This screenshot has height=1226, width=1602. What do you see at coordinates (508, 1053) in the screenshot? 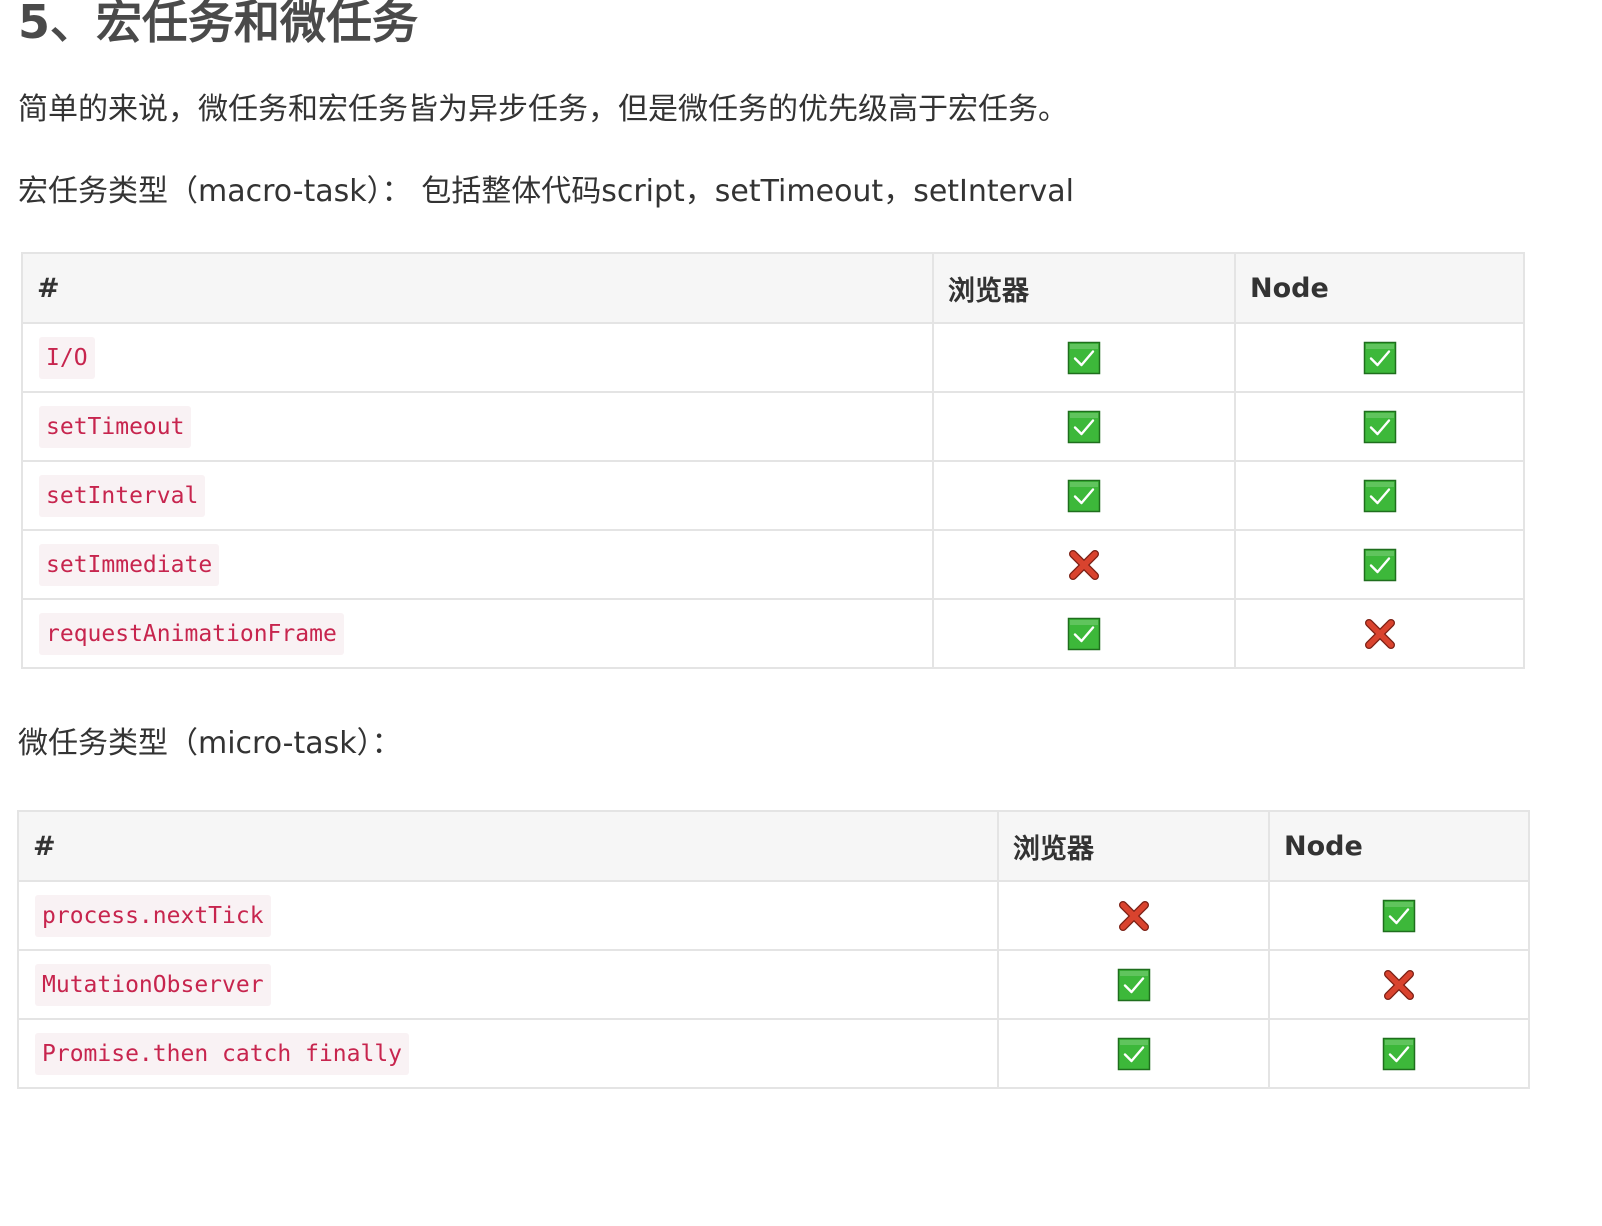
I see `api-name-cell: Promise.then catch finally` at bounding box center [508, 1053].